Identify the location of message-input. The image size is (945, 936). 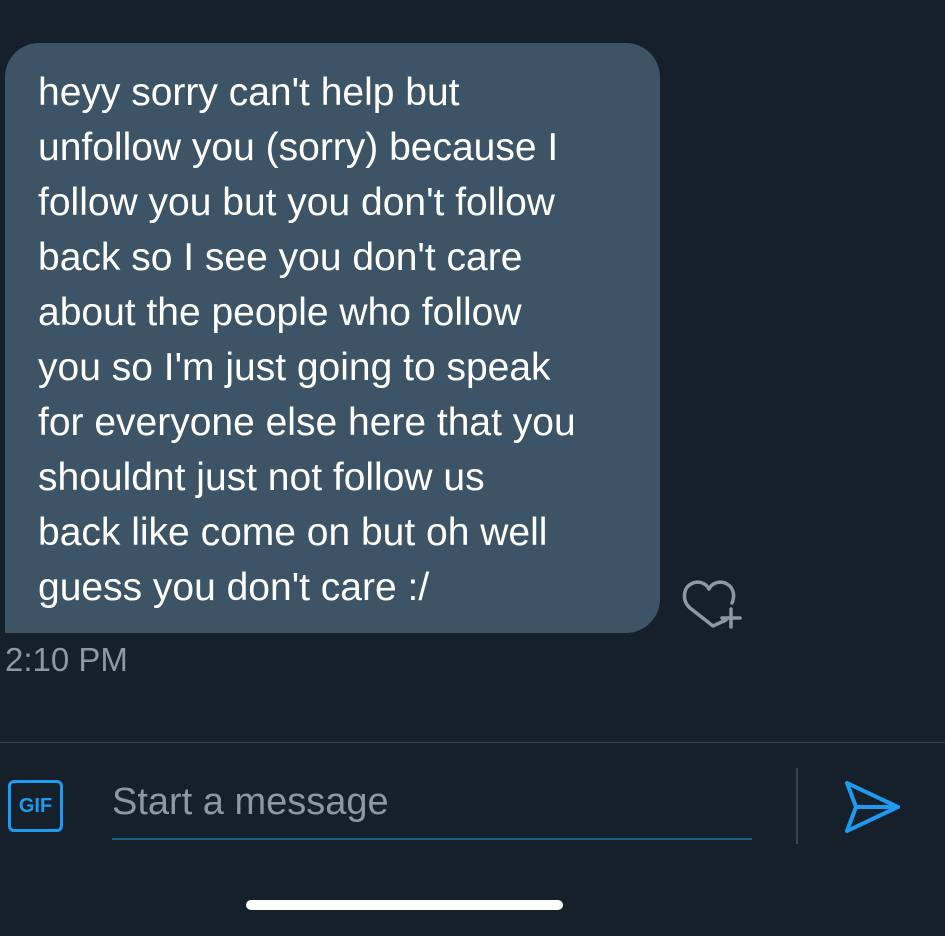
(432, 803).